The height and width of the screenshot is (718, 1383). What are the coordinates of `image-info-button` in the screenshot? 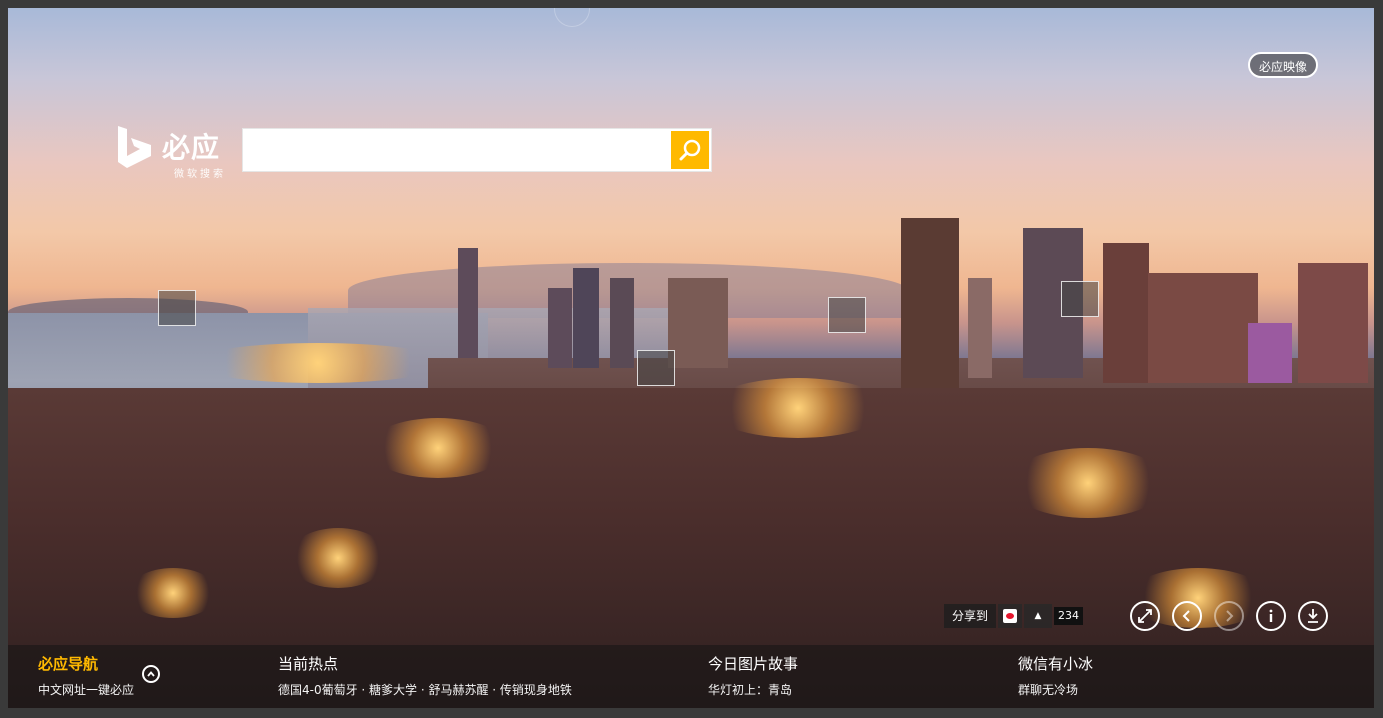 It's located at (1271, 616).